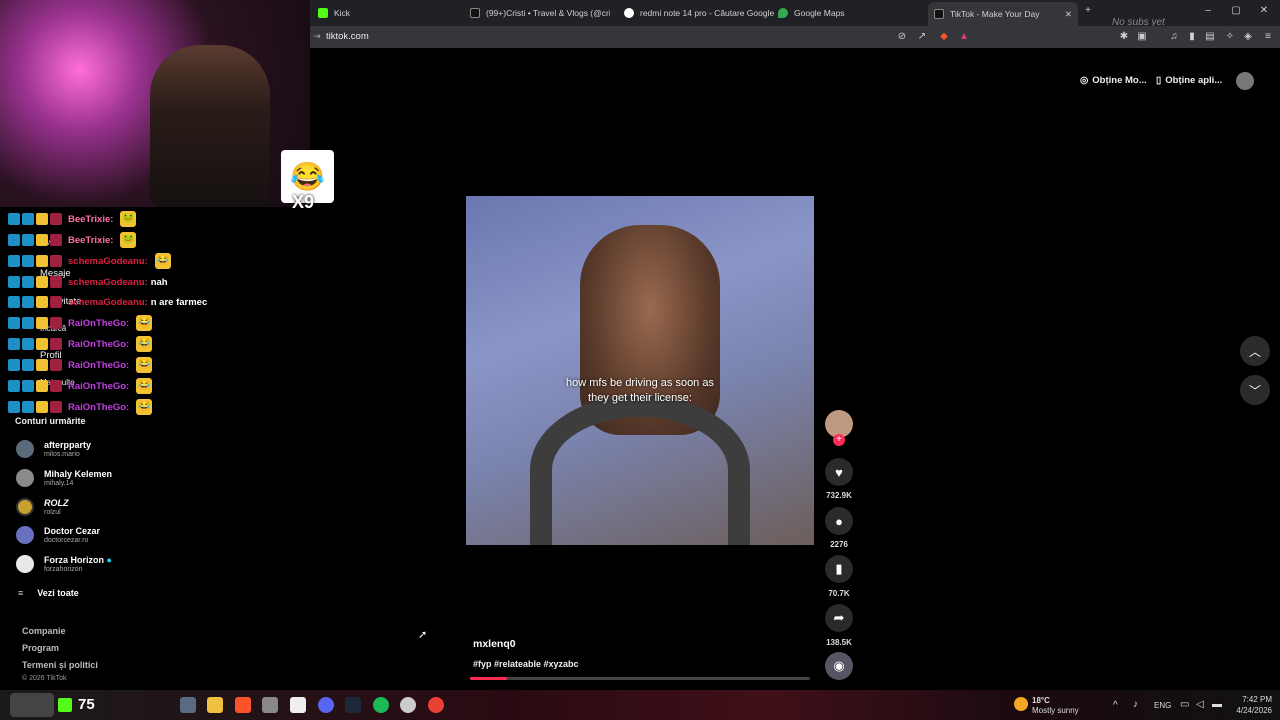 The image size is (1280, 720). I want to click on microphone-icon: ♪, so click(1135, 704).